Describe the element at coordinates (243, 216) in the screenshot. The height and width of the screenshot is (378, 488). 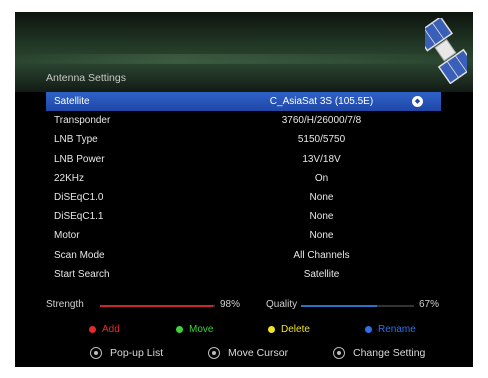
I see `setting-row-diseqc11: DiSEqC1.1 None` at that location.